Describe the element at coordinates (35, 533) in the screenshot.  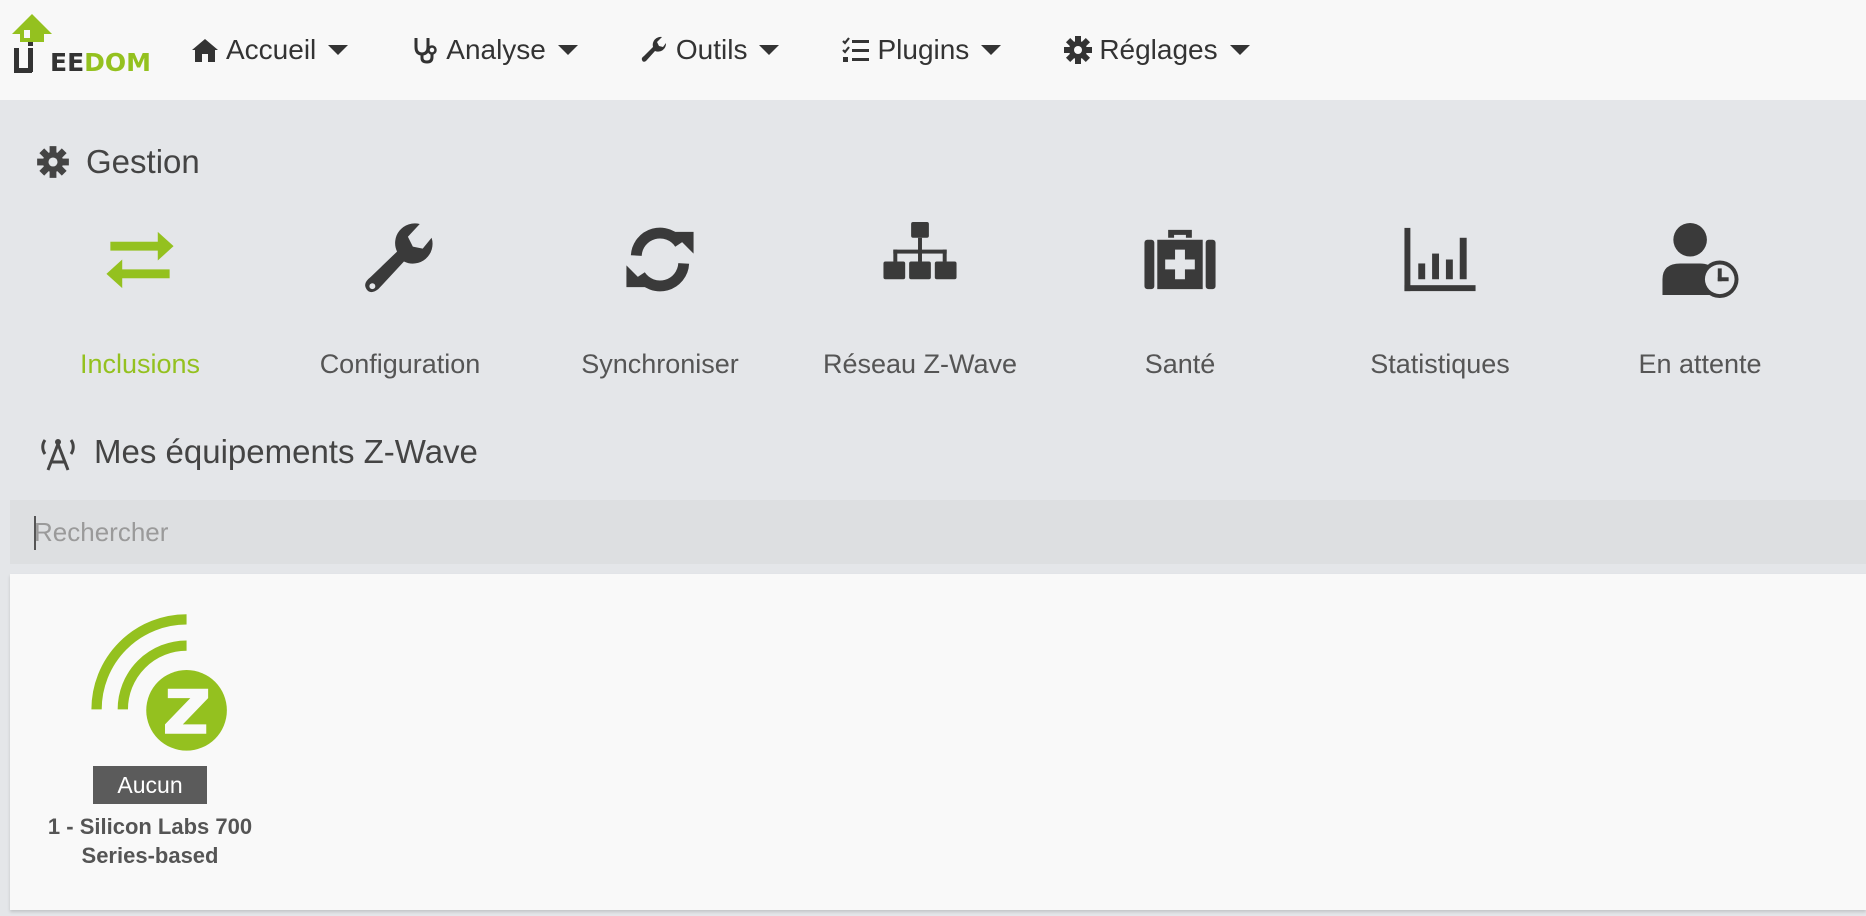
I see `text-cursor` at that location.